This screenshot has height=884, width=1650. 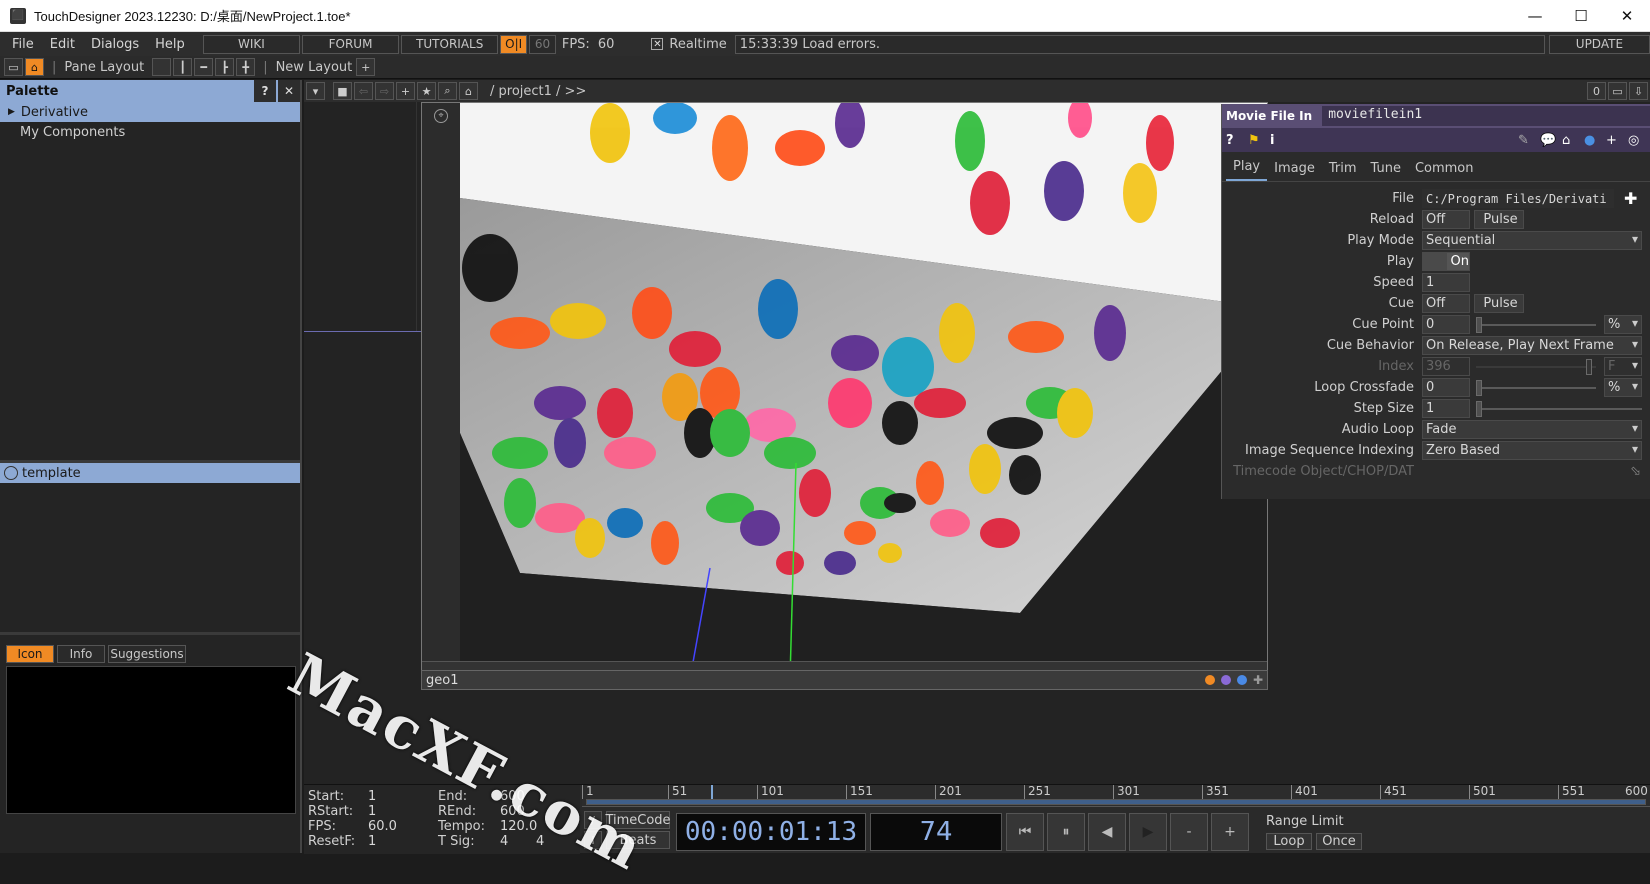 I want to click on tab-icon: Icon, so click(x=30, y=654).